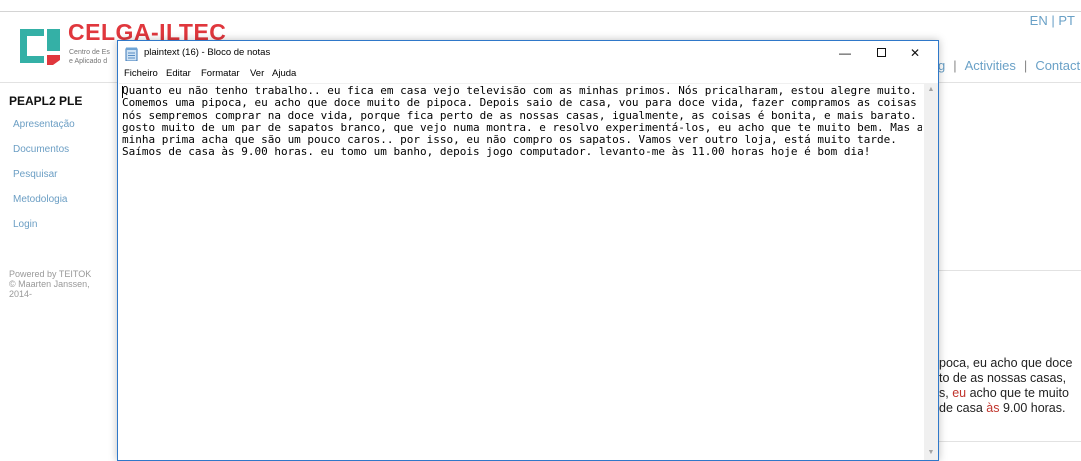  Describe the element at coordinates (131, 54) in the screenshot. I see `notepad-icon` at that location.